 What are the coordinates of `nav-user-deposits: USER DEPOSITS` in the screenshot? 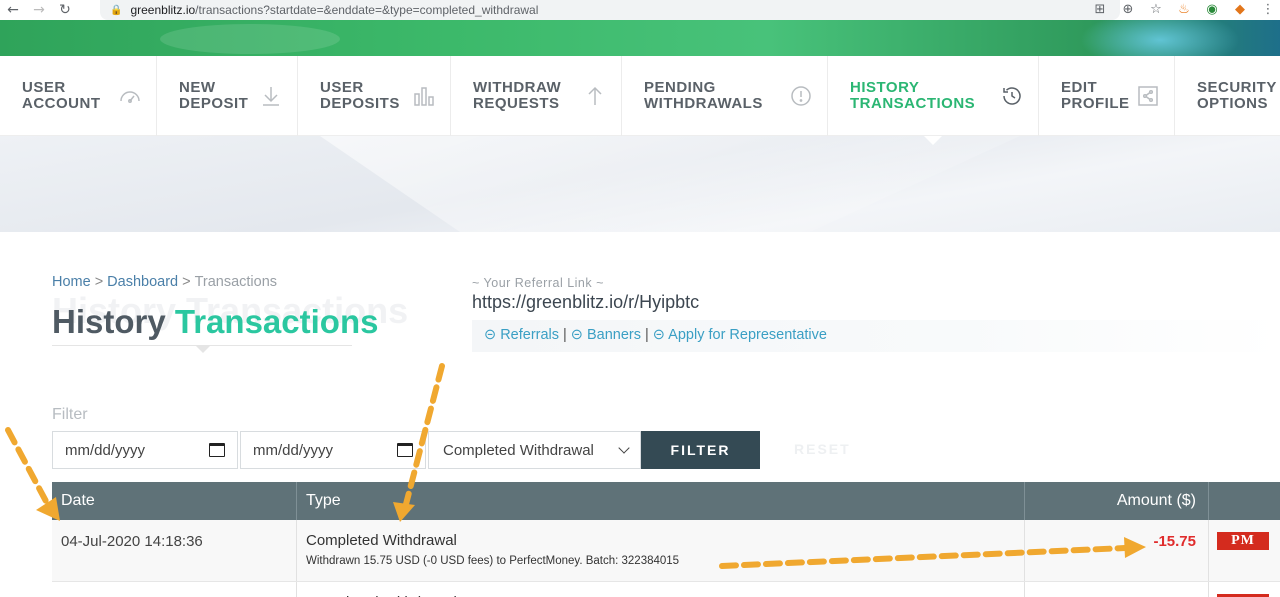 It's located at (374, 96).